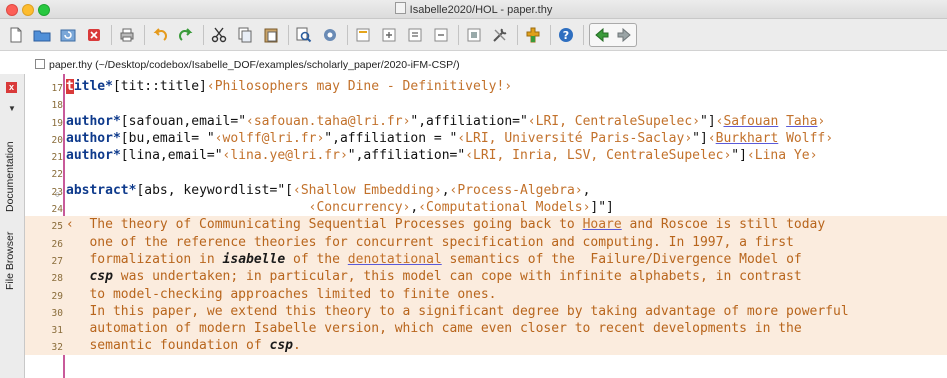  What do you see at coordinates (160, 35) in the screenshot?
I see `undo-icon` at bounding box center [160, 35].